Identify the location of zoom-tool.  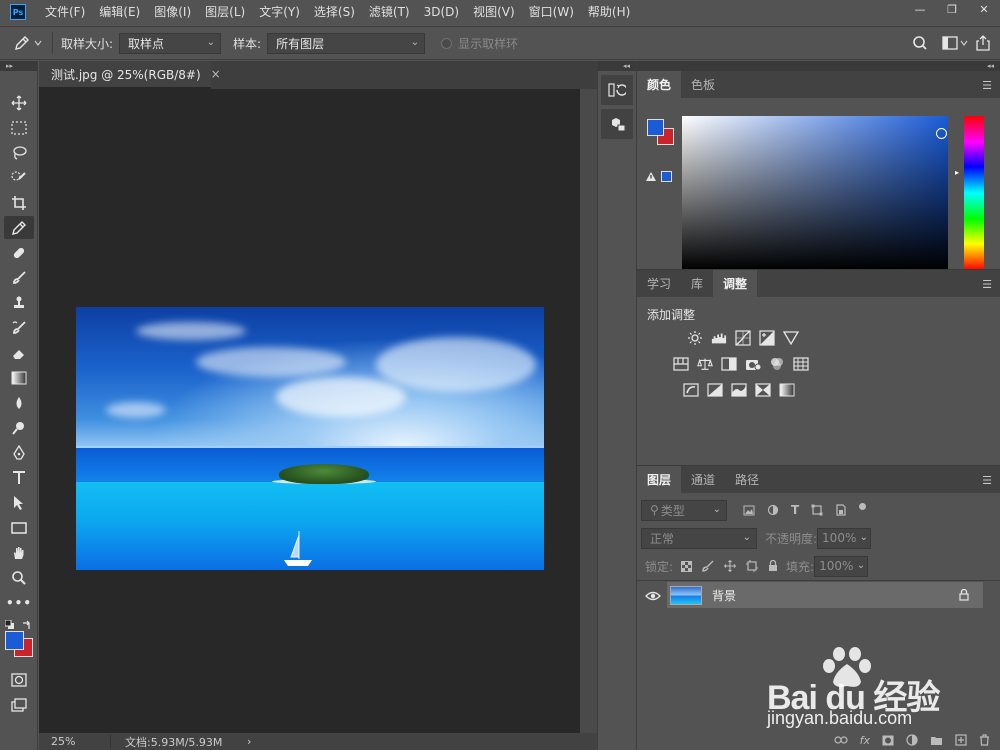
(19, 577).